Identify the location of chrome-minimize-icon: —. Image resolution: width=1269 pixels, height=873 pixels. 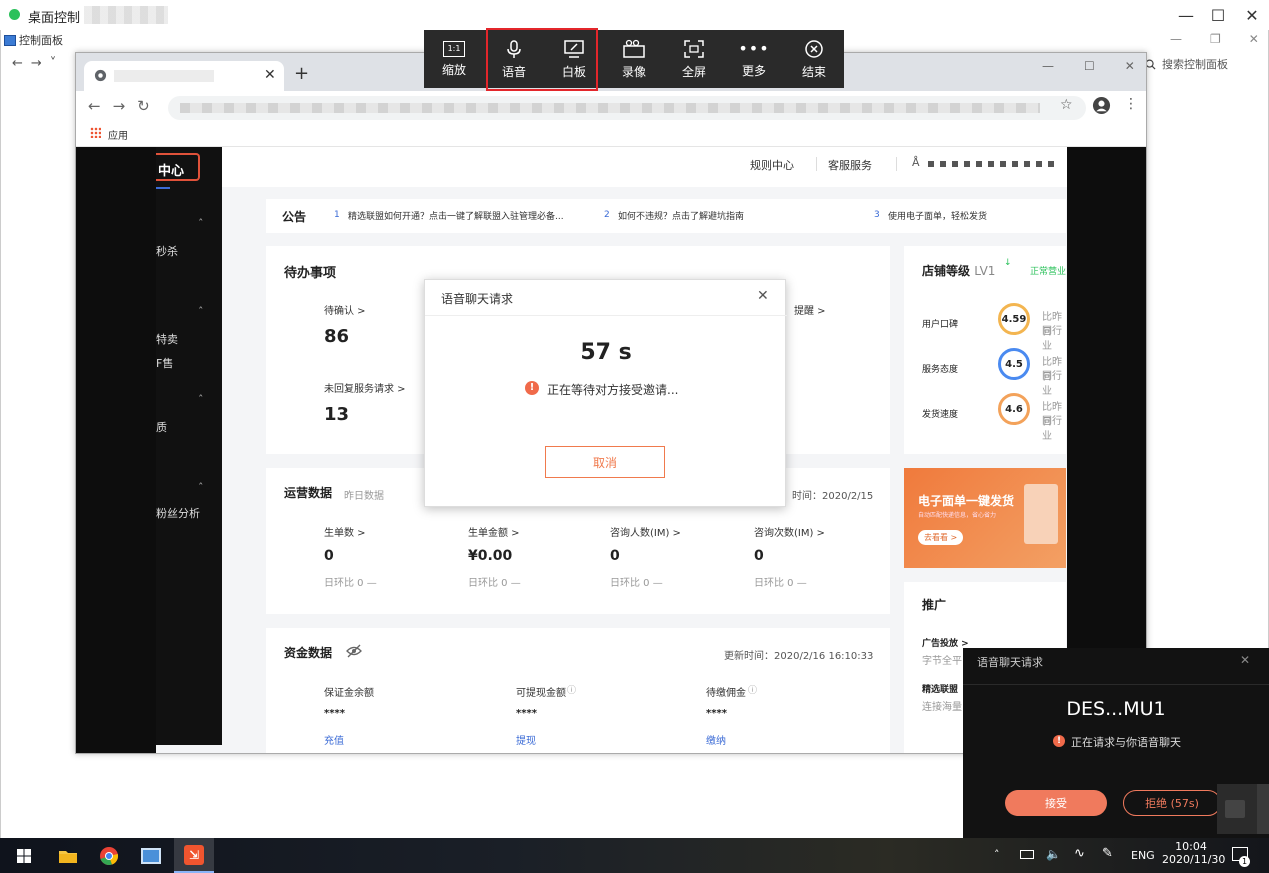
(1048, 66).